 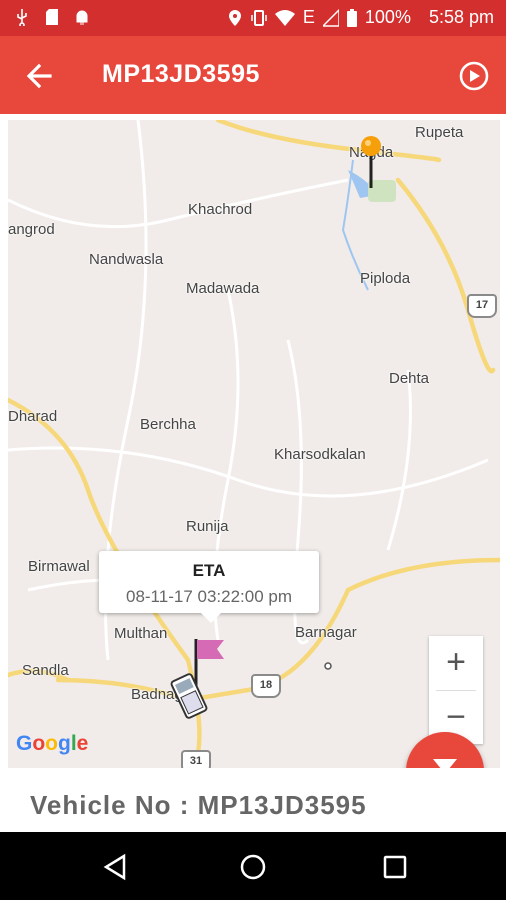 What do you see at coordinates (326, 632) in the screenshot?
I see `map-label: Barnagar` at bounding box center [326, 632].